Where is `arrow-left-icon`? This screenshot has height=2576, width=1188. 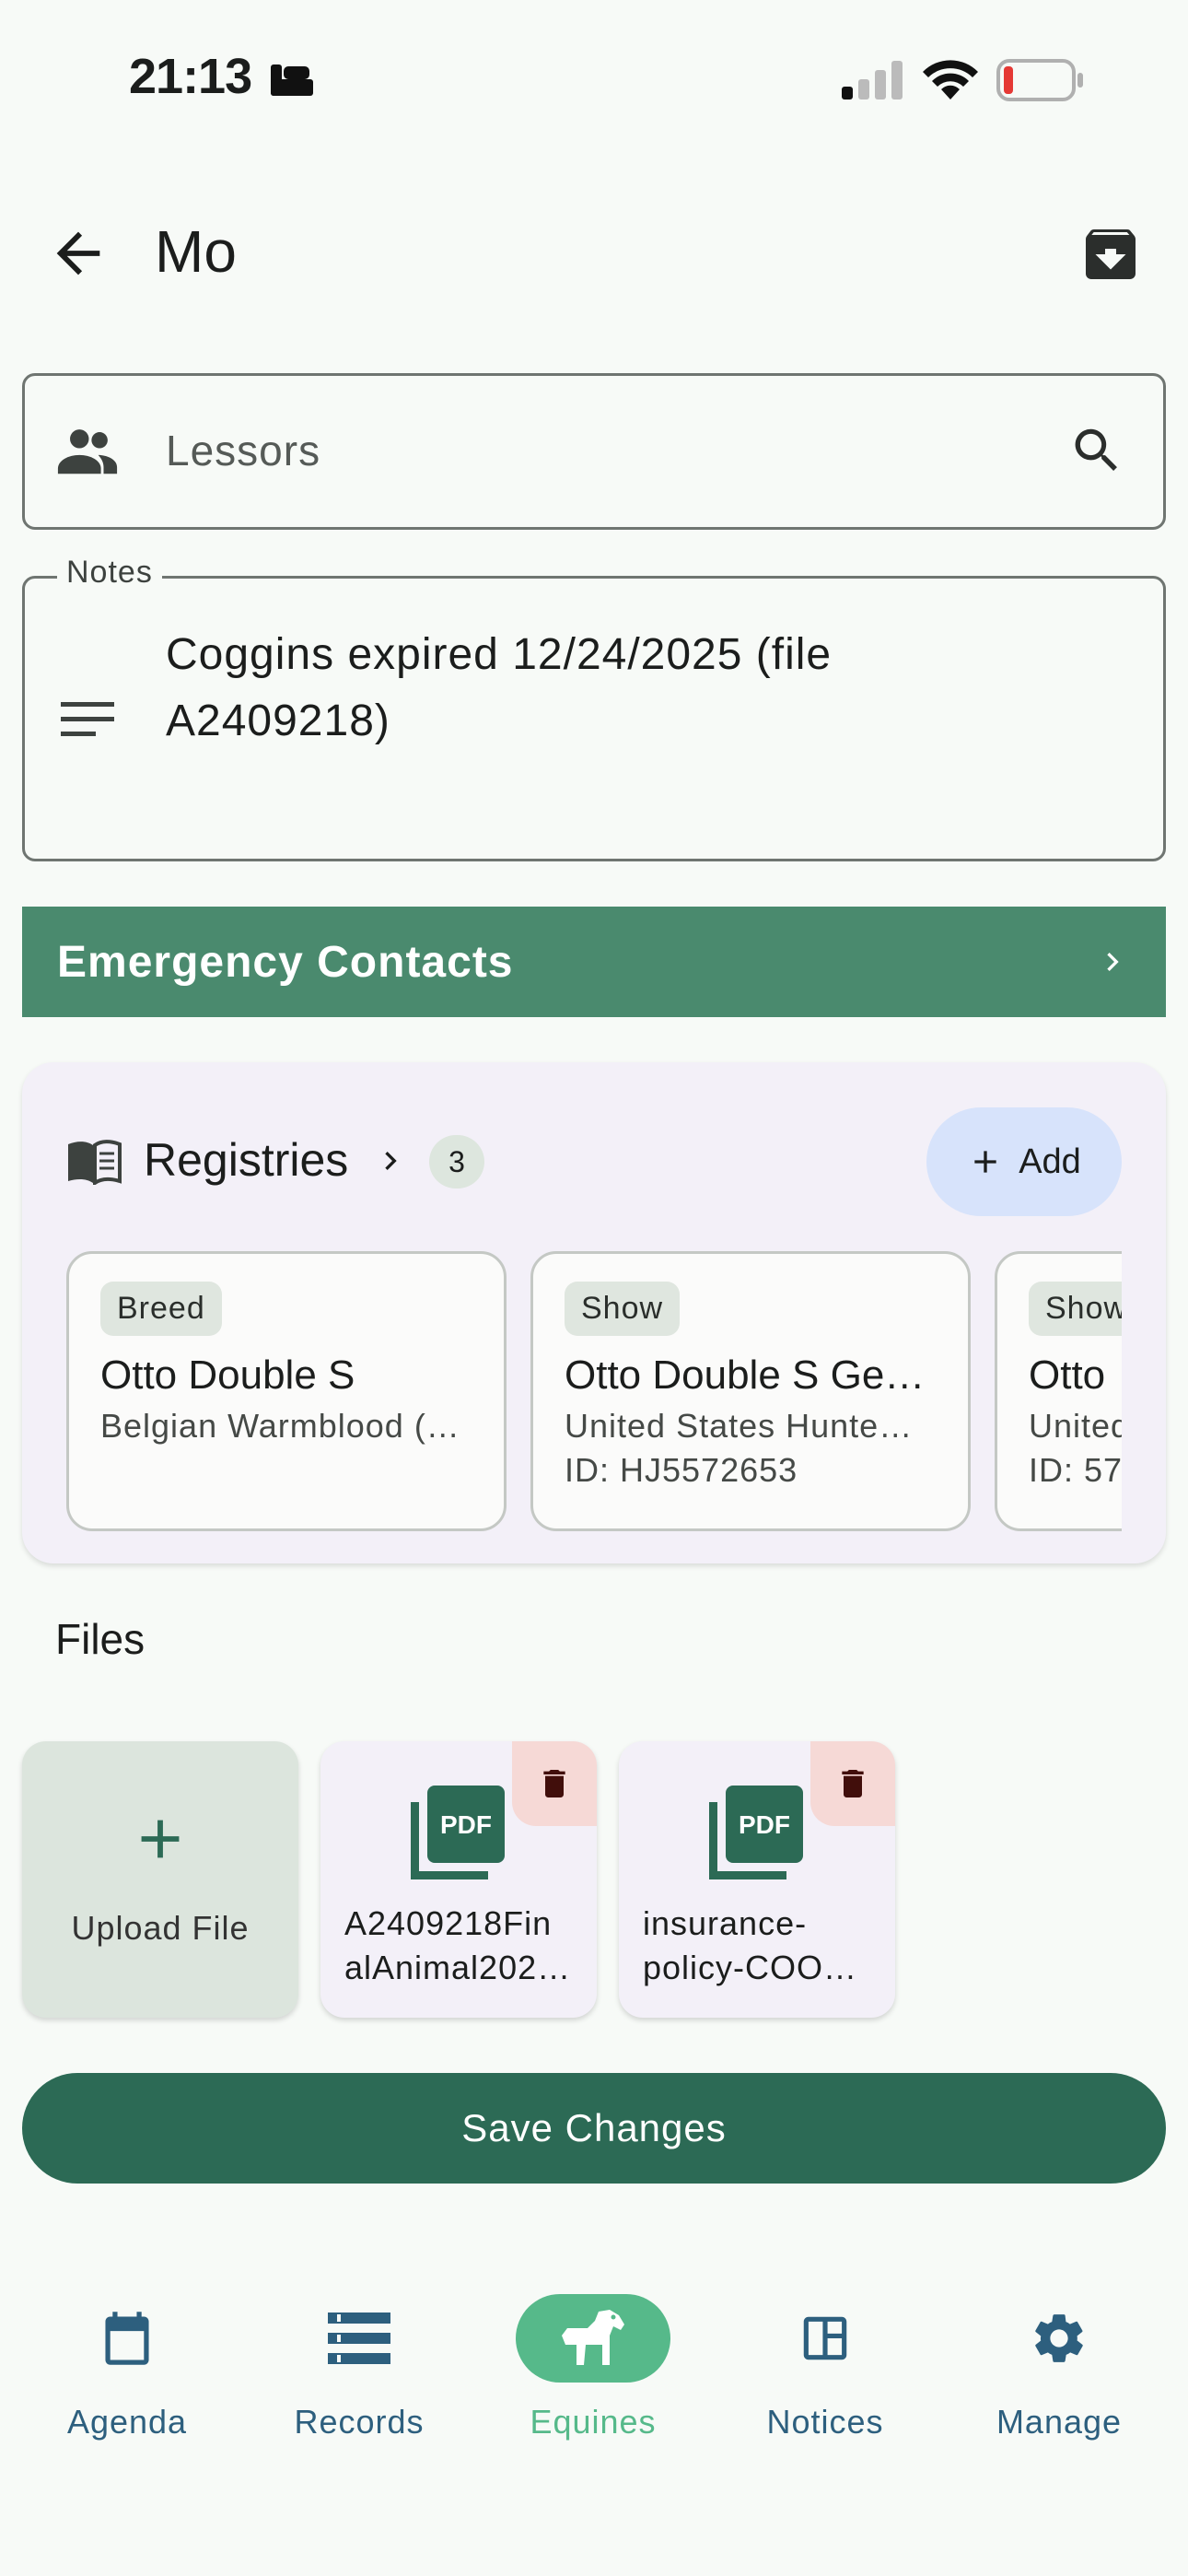 arrow-left-icon is located at coordinates (78, 253).